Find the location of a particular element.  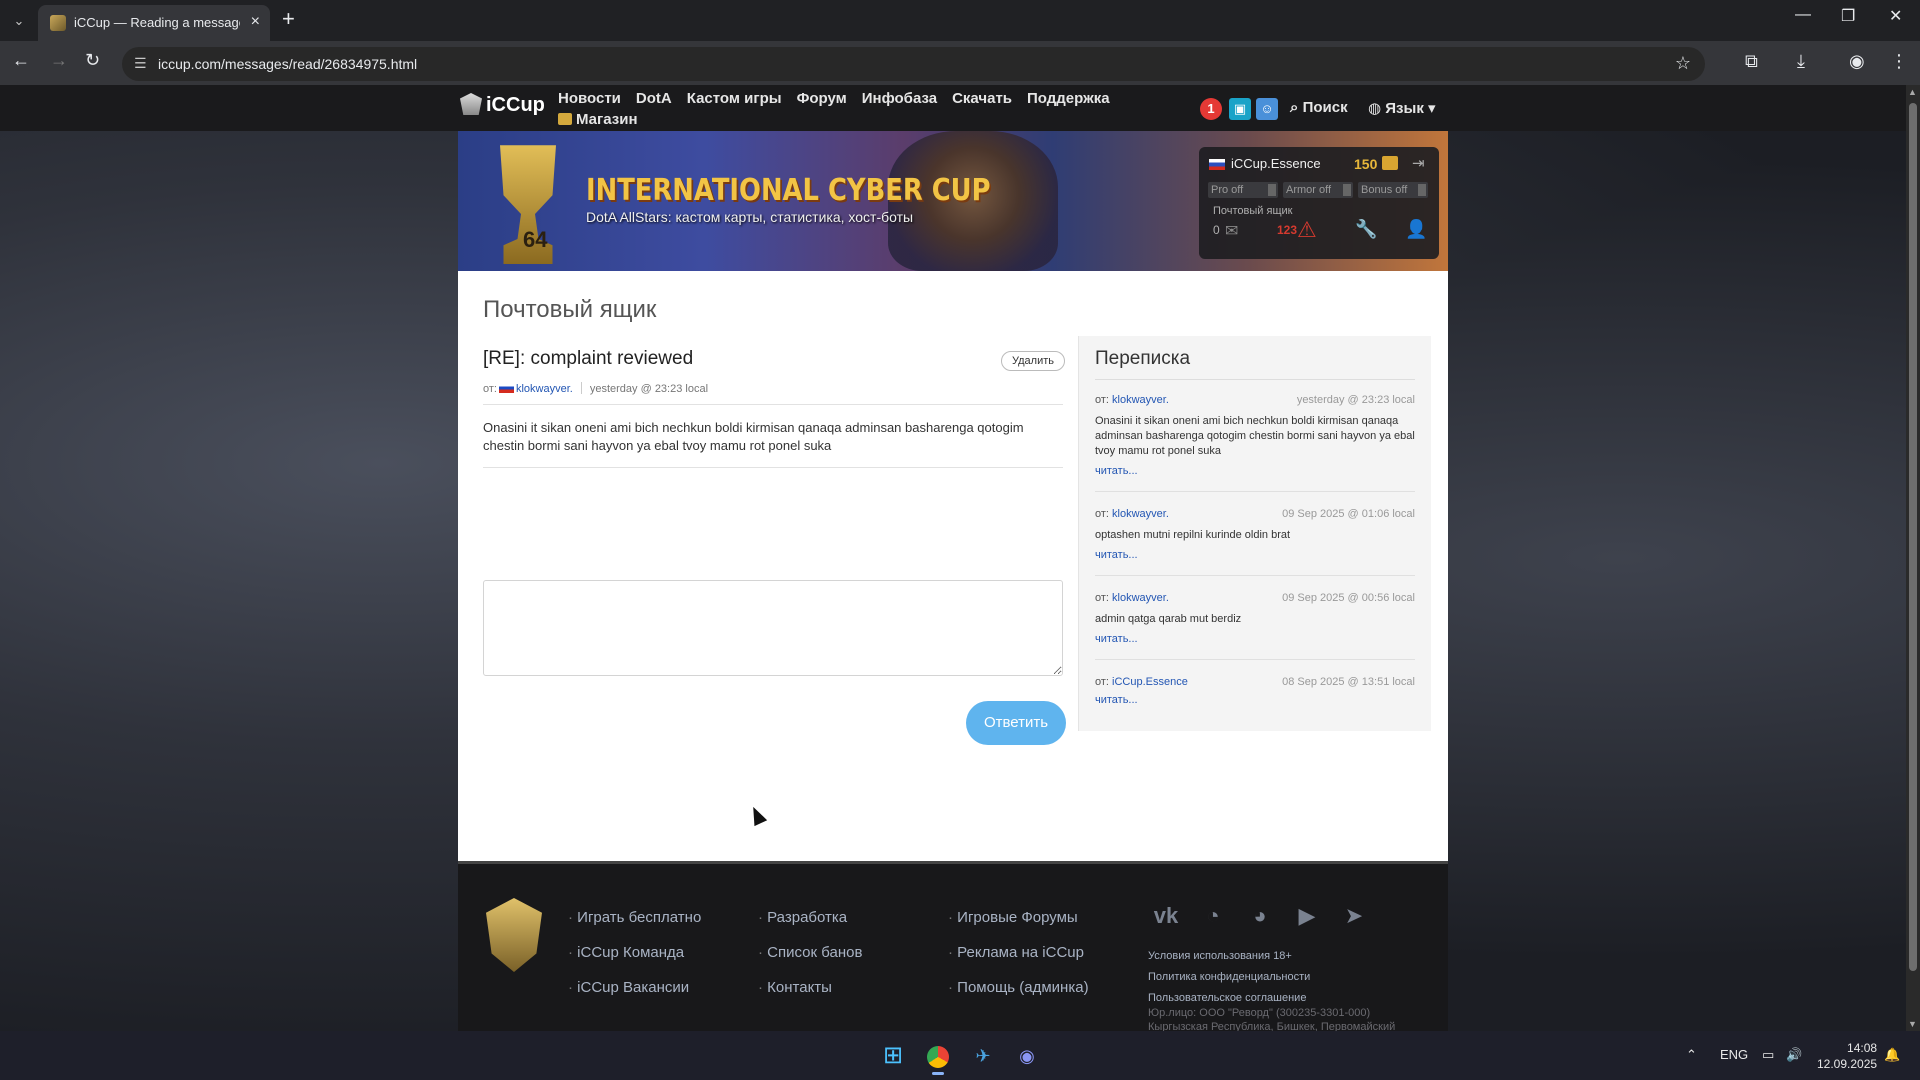

page-scrollbar: ▲ ▼ is located at coordinates (1913, 558).